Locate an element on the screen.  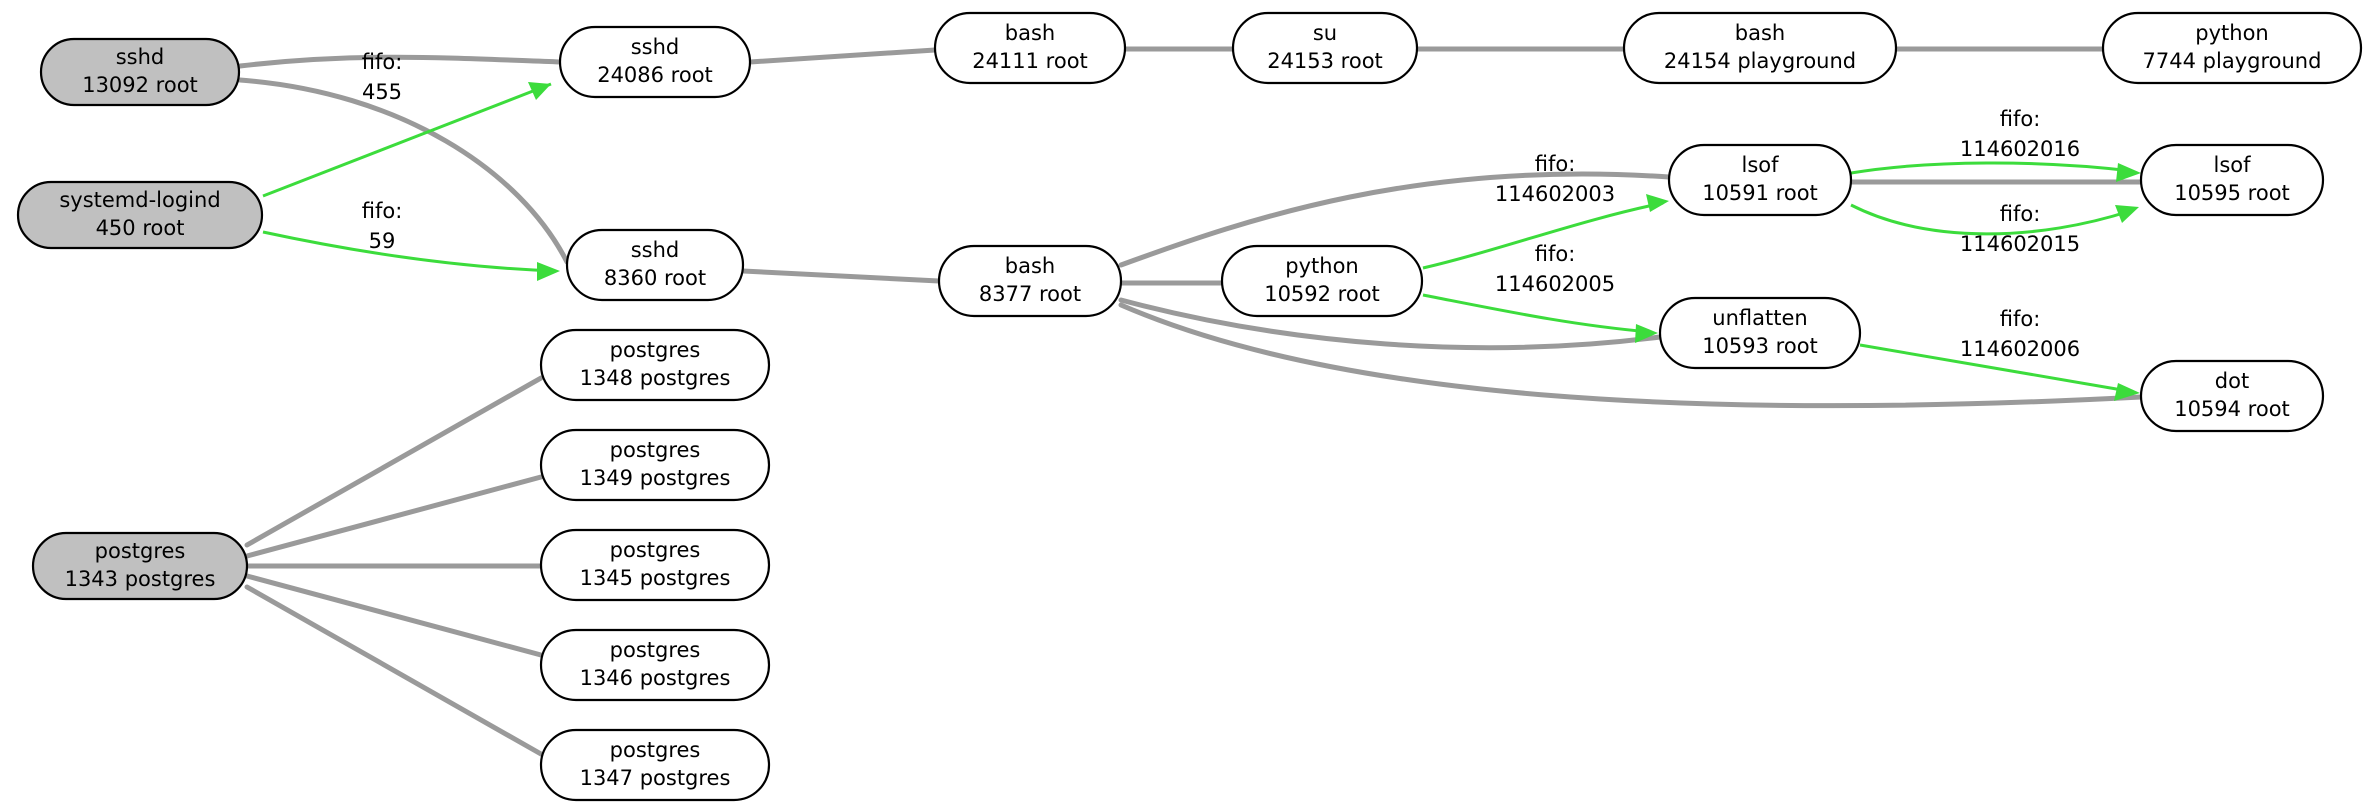
process-pid-user-label: 24111 root is located at coordinates (1030, 61).